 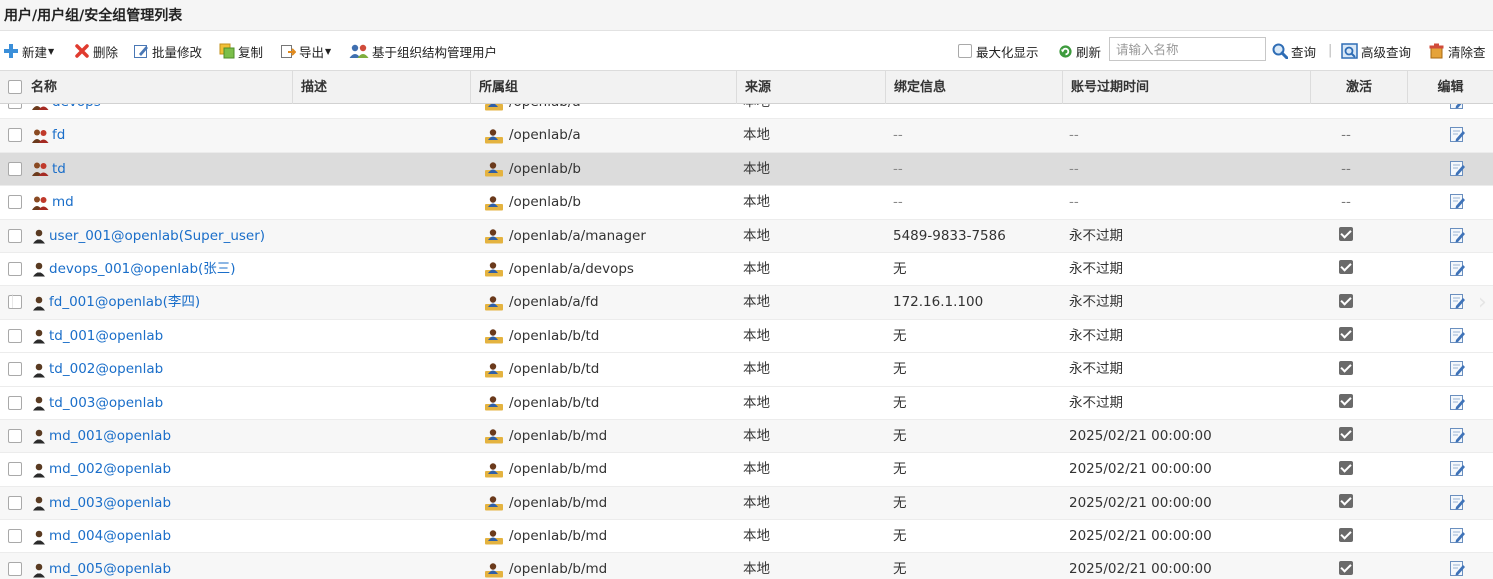 I want to click on name-cell: devops_001@openlab(张三), so click(x=133, y=269).